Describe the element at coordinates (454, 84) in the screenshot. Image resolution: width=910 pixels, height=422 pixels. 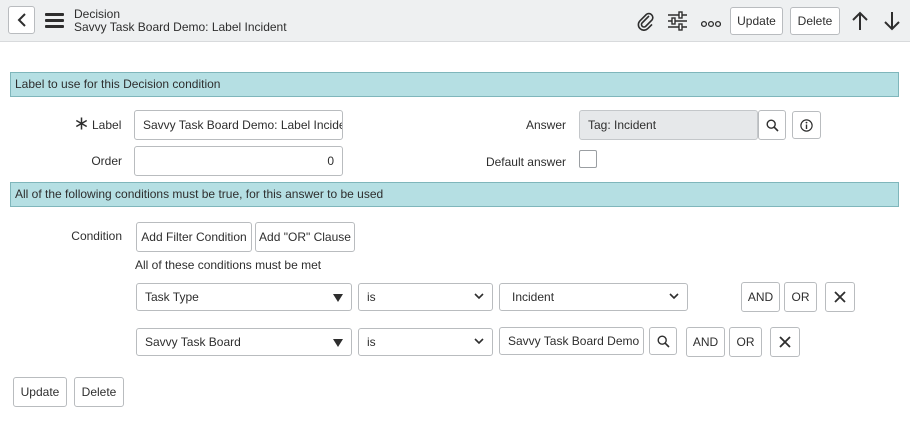
I see `label-section-header: Label to use for this Decision condition` at that location.